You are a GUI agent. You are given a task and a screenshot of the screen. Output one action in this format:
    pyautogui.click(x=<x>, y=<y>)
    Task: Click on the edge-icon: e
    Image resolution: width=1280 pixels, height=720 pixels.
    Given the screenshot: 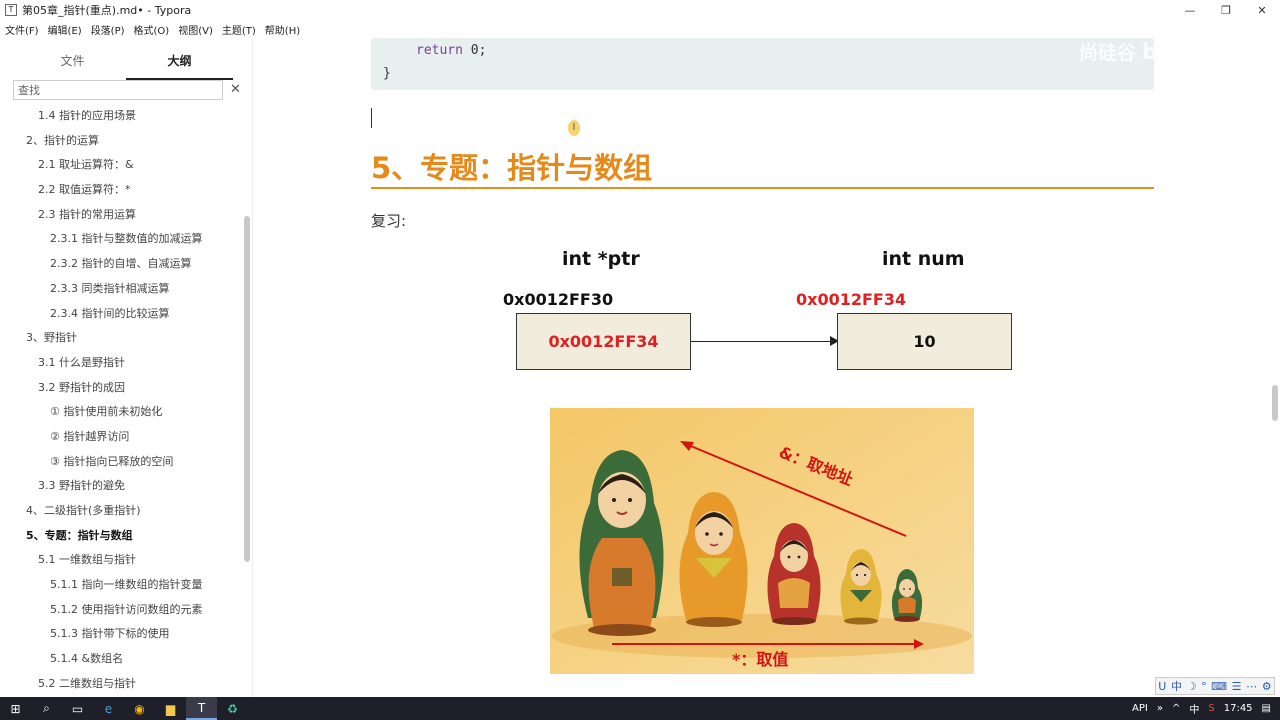 What is the action you would take?
    pyautogui.click(x=108, y=708)
    